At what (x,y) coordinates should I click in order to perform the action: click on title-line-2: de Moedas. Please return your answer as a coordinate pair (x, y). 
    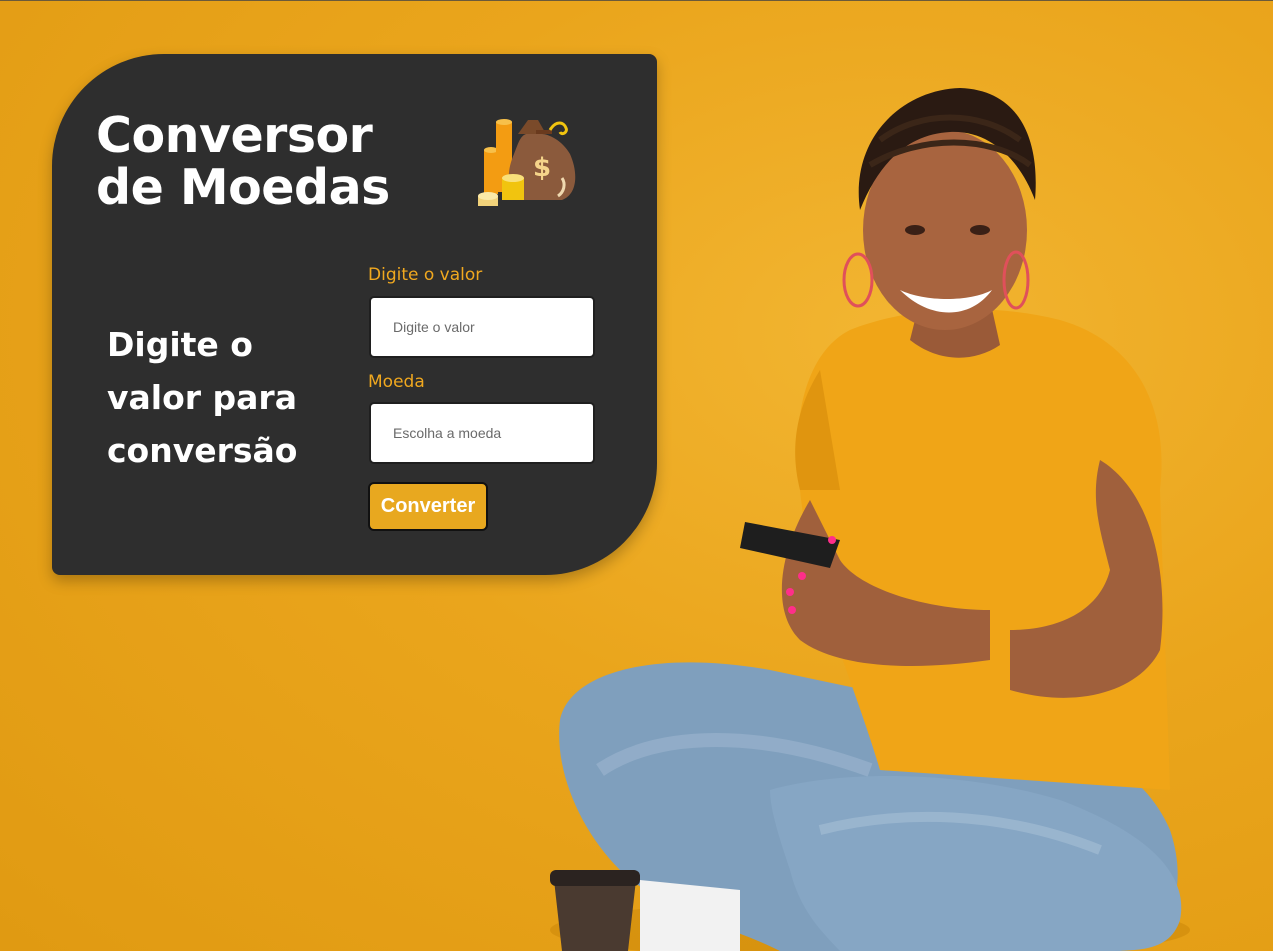
    Looking at the image, I should click on (243, 187).